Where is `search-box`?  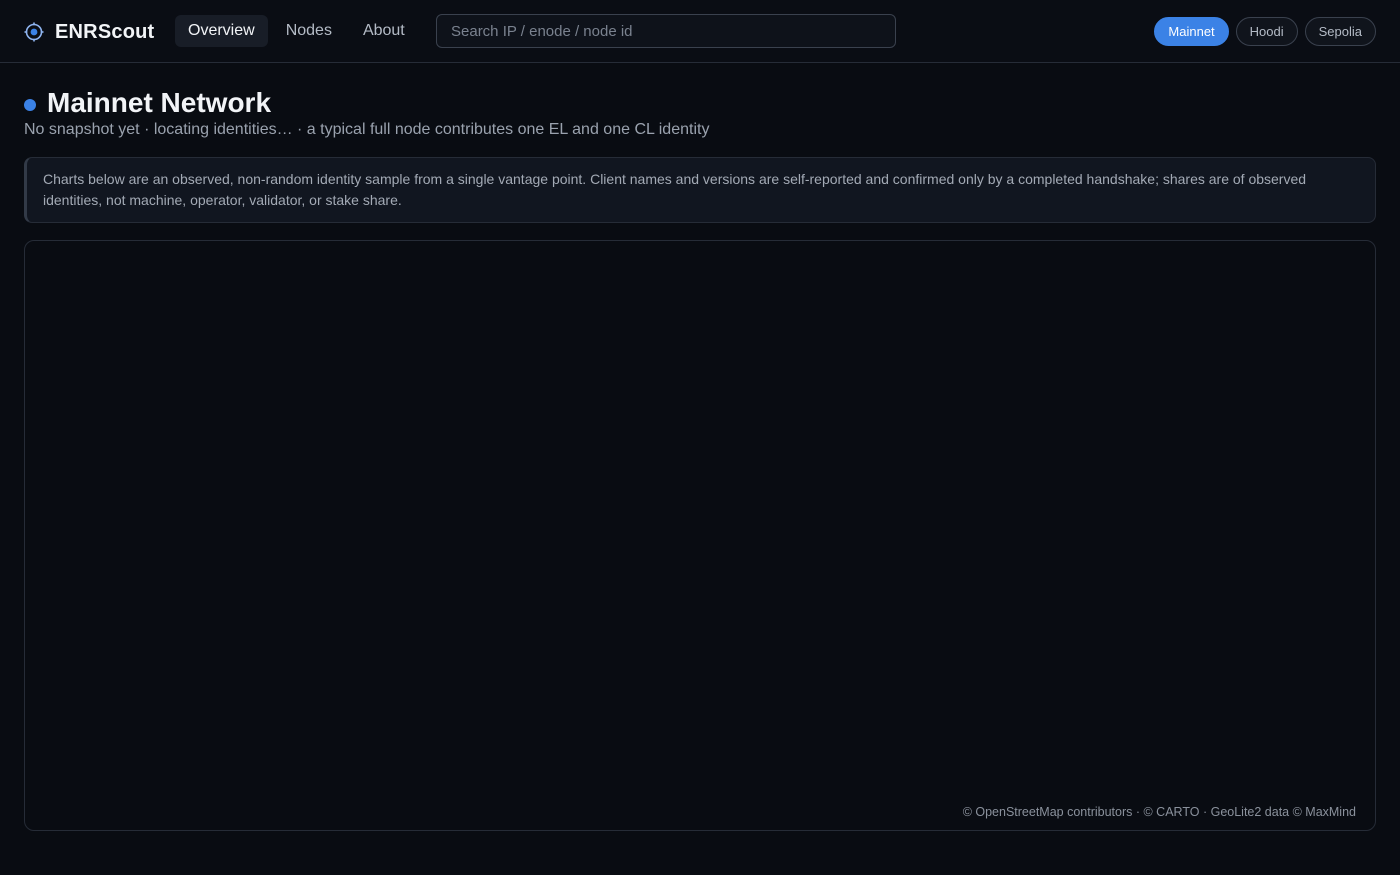 search-box is located at coordinates (666, 31).